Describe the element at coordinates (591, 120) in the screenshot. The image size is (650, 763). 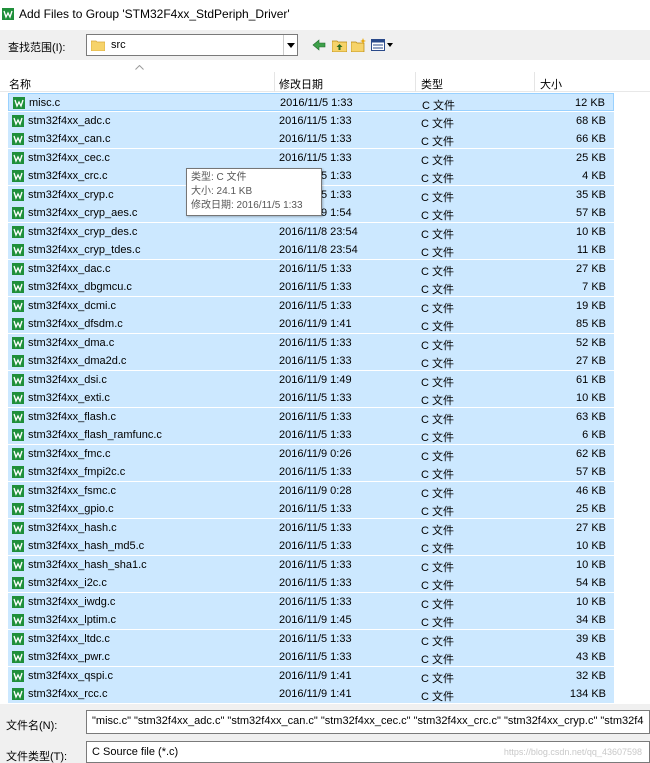
I see `file-size-cell: 68 KB` at that location.